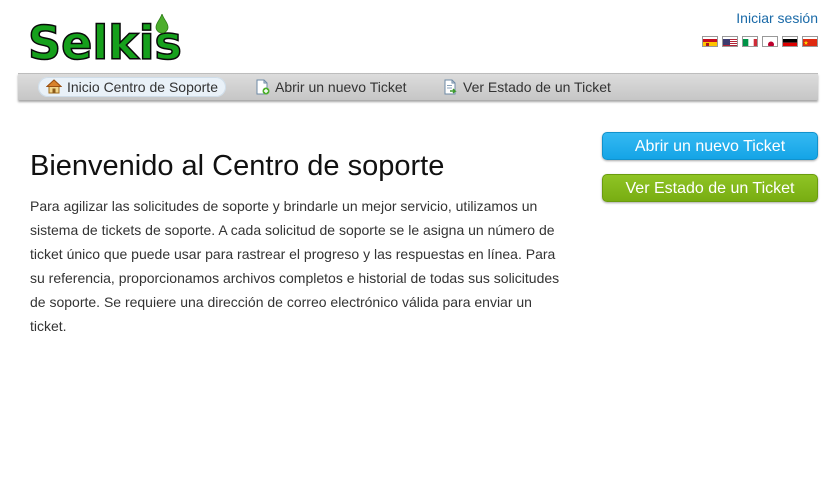 This screenshot has height=486, width=837. What do you see at coordinates (341, 87) in the screenshot?
I see `nav-item-label: Abrir un nuevo Ticket` at bounding box center [341, 87].